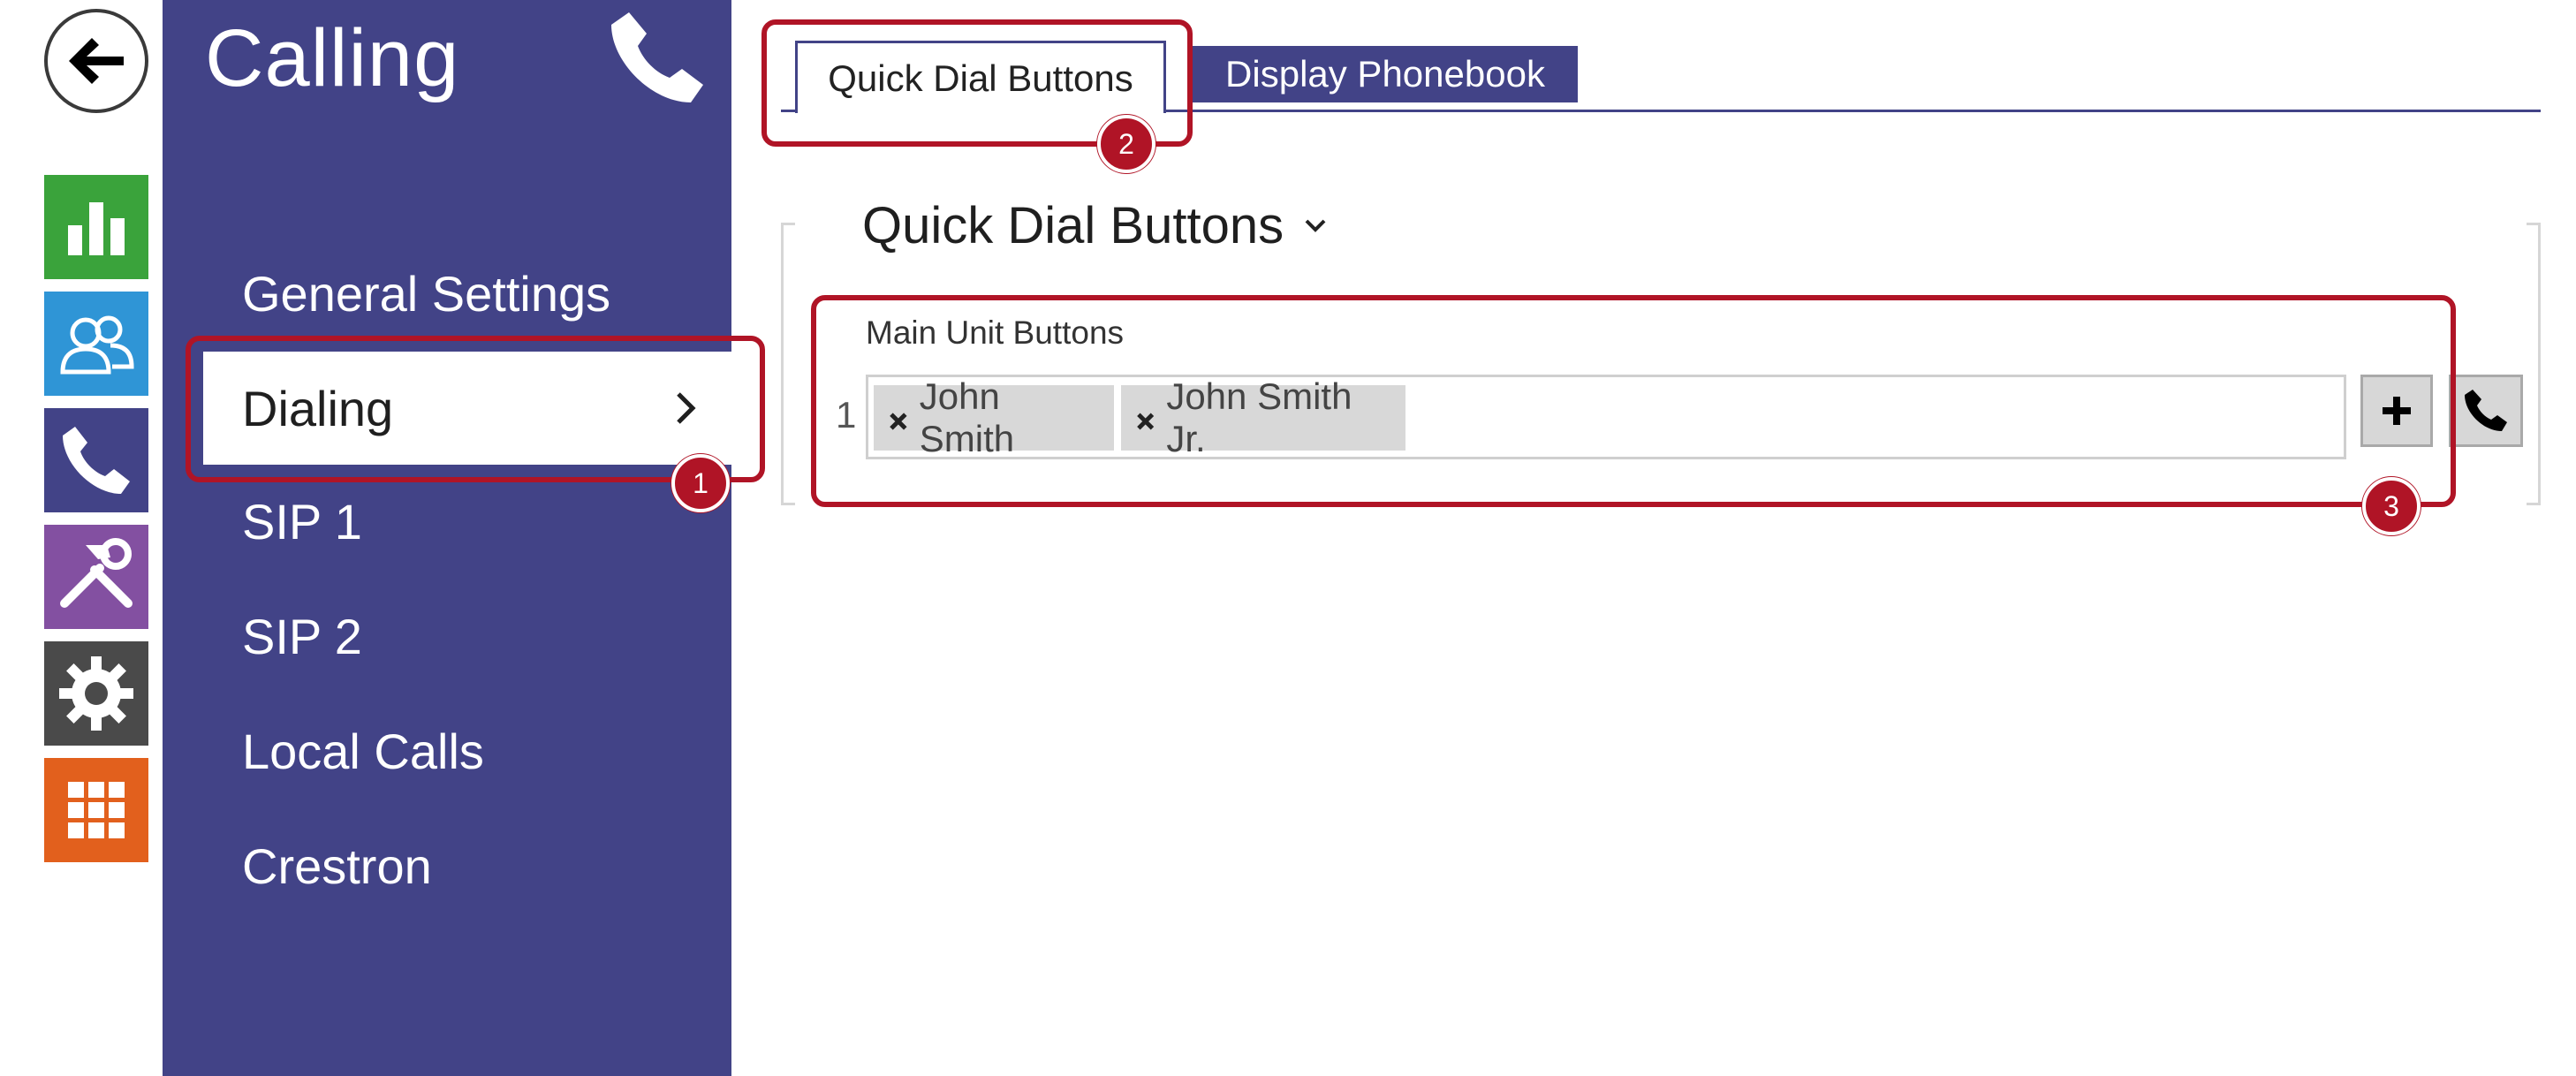  Describe the element at coordinates (2534, 364) in the screenshot. I see `panel-border-right` at that location.